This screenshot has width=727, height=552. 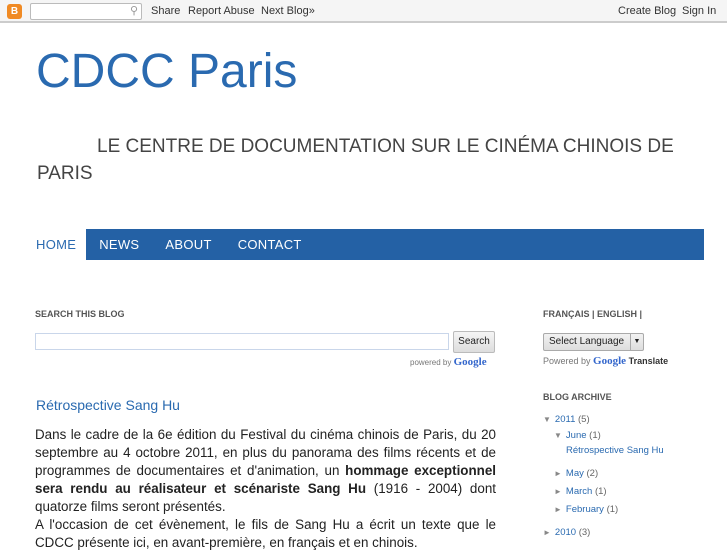 I want to click on navbar-search-input: ⚲, so click(x=86, y=11).